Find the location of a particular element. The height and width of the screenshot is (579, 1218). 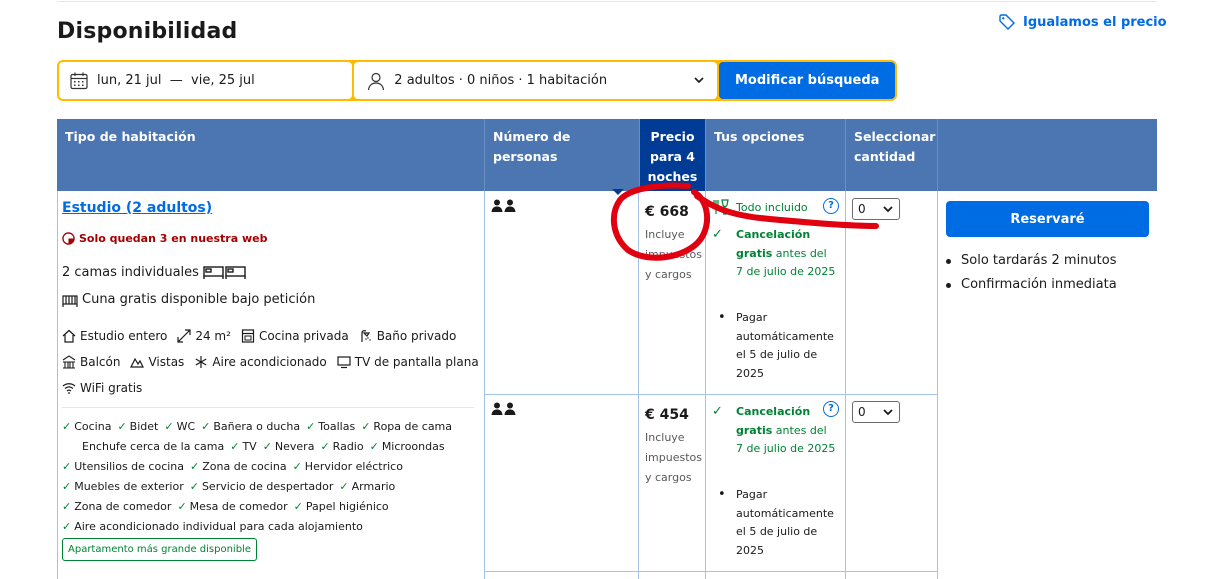

tag-icon is located at coordinates (1007, 22).